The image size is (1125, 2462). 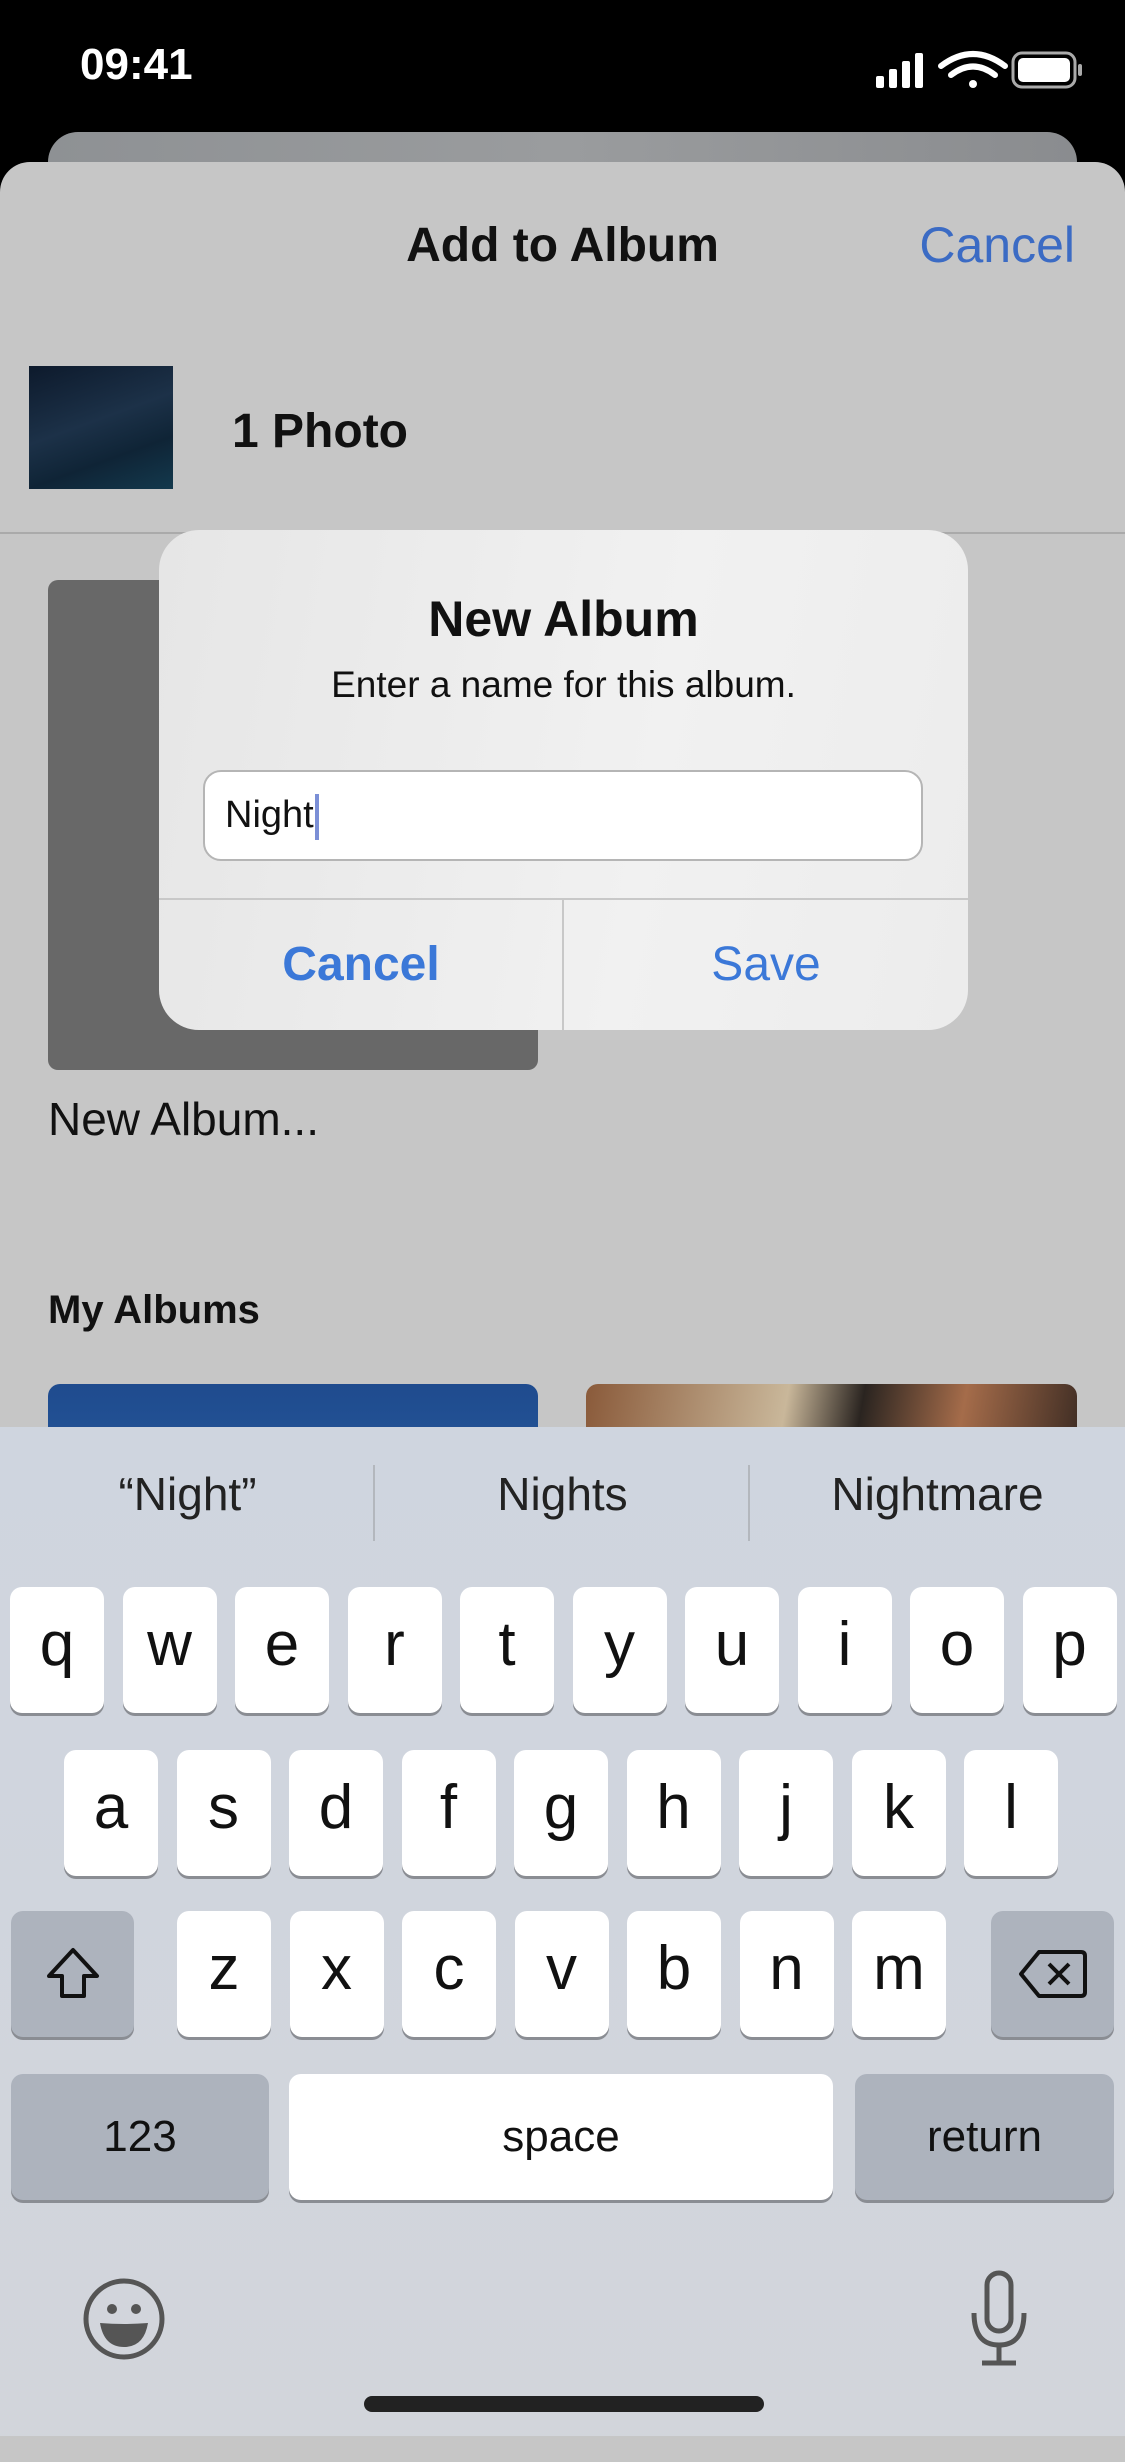 What do you see at coordinates (336, 1813) in the screenshot?
I see `key-d: d` at bounding box center [336, 1813].